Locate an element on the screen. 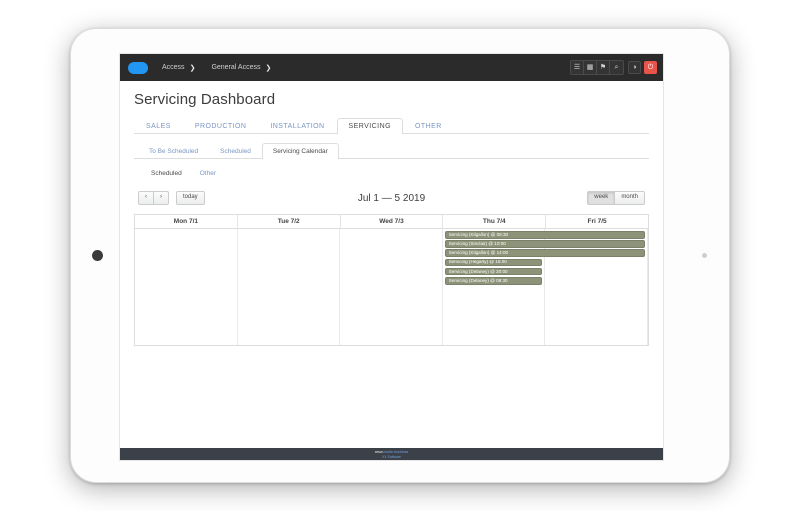 The height and width of the screenshot is (511, 800). breadcrumb-item-general-access: General Access ❯ is located at coordinates (241, 68).